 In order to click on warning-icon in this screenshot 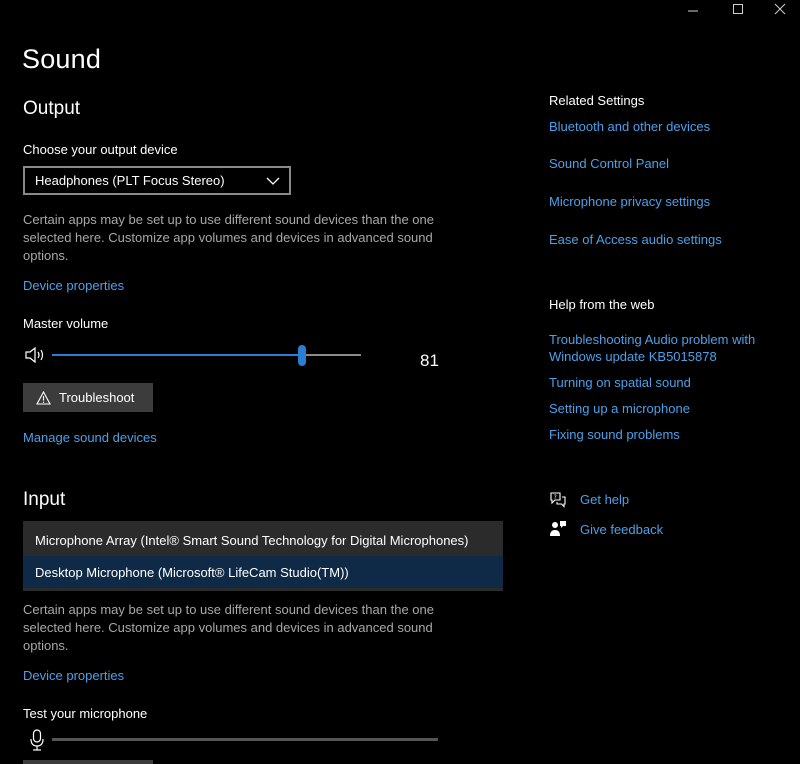, I will do `click(43, 397)`.